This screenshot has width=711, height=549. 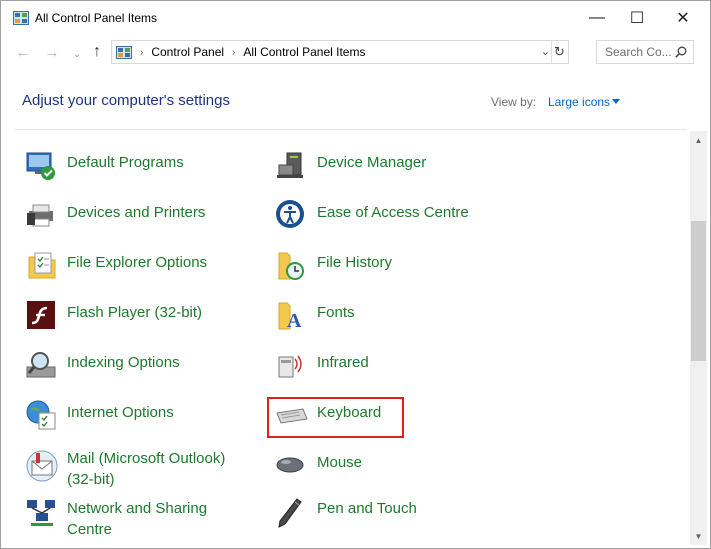 What do you see at coordinates (372, 162) in the screenshot?
I see `item-label: Device Manager` at bounding box center [372, 162].